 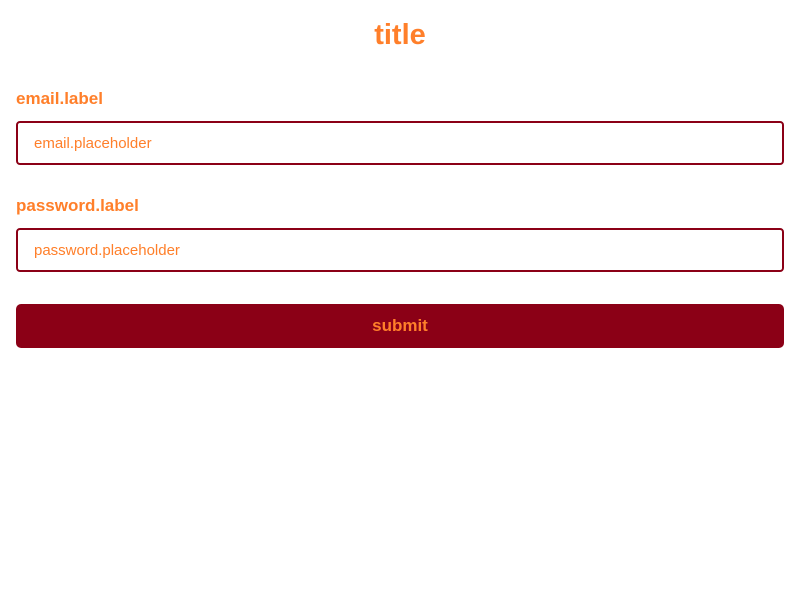 I want to click on password-label: password.label, so click(x=77, y=205).